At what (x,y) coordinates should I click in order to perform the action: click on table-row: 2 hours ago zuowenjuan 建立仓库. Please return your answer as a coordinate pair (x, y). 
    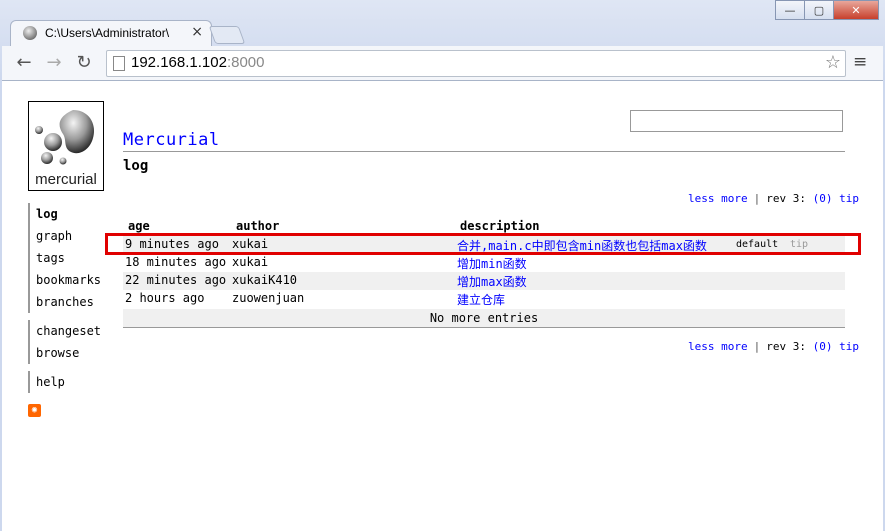
    Looking at the image, I should click on (484, 299).